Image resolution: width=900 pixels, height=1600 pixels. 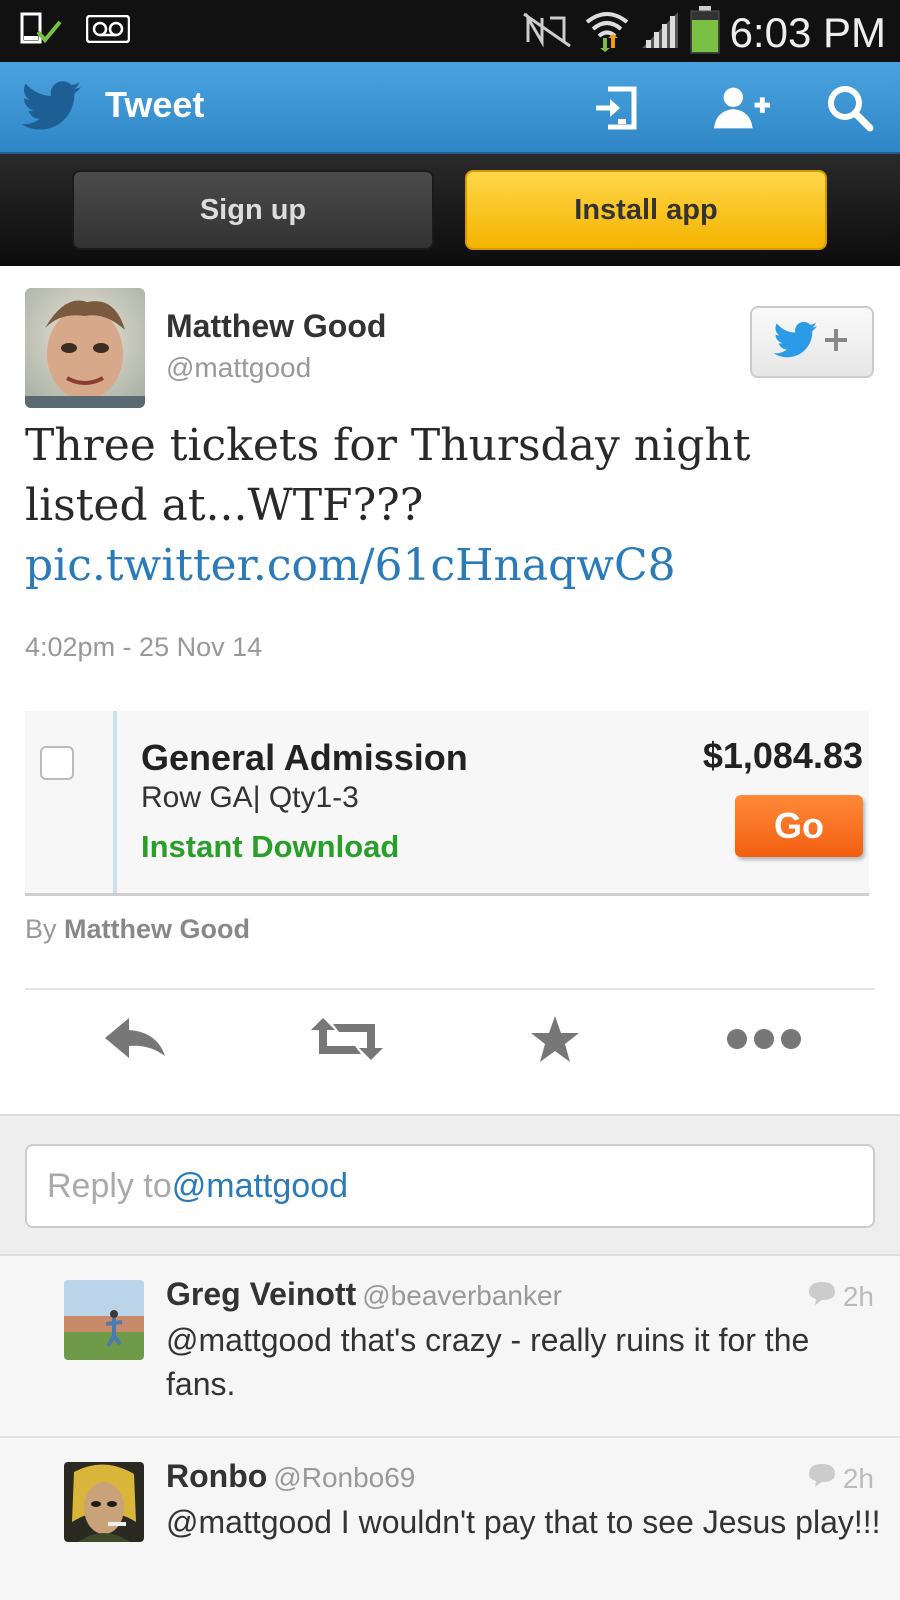 I want to click on retweet-button, so click(x=347, y=1041).